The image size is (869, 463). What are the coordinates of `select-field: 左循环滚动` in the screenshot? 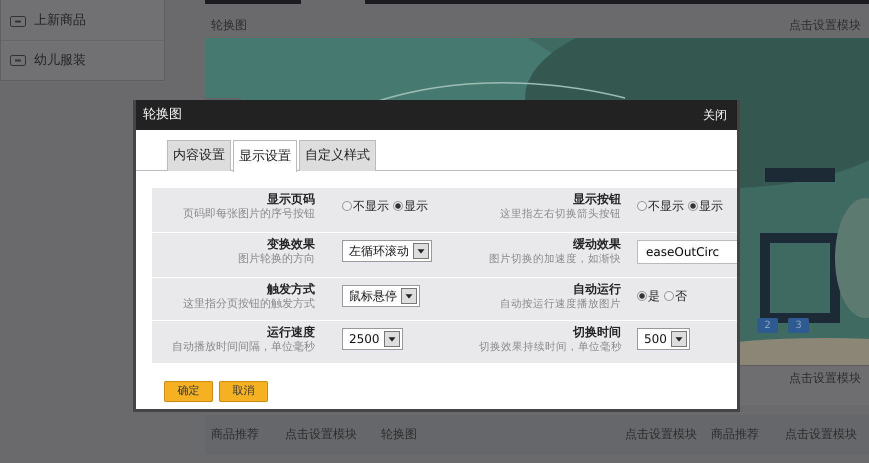 It's located at (387, 251).